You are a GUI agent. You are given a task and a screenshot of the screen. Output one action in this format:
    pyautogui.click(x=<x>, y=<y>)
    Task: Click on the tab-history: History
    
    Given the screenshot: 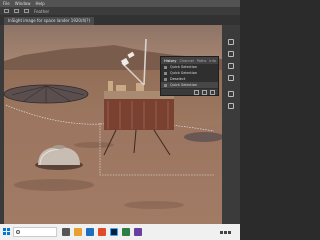 What is the action you would take?
    pyautogui.click(x=170, y=61)
    